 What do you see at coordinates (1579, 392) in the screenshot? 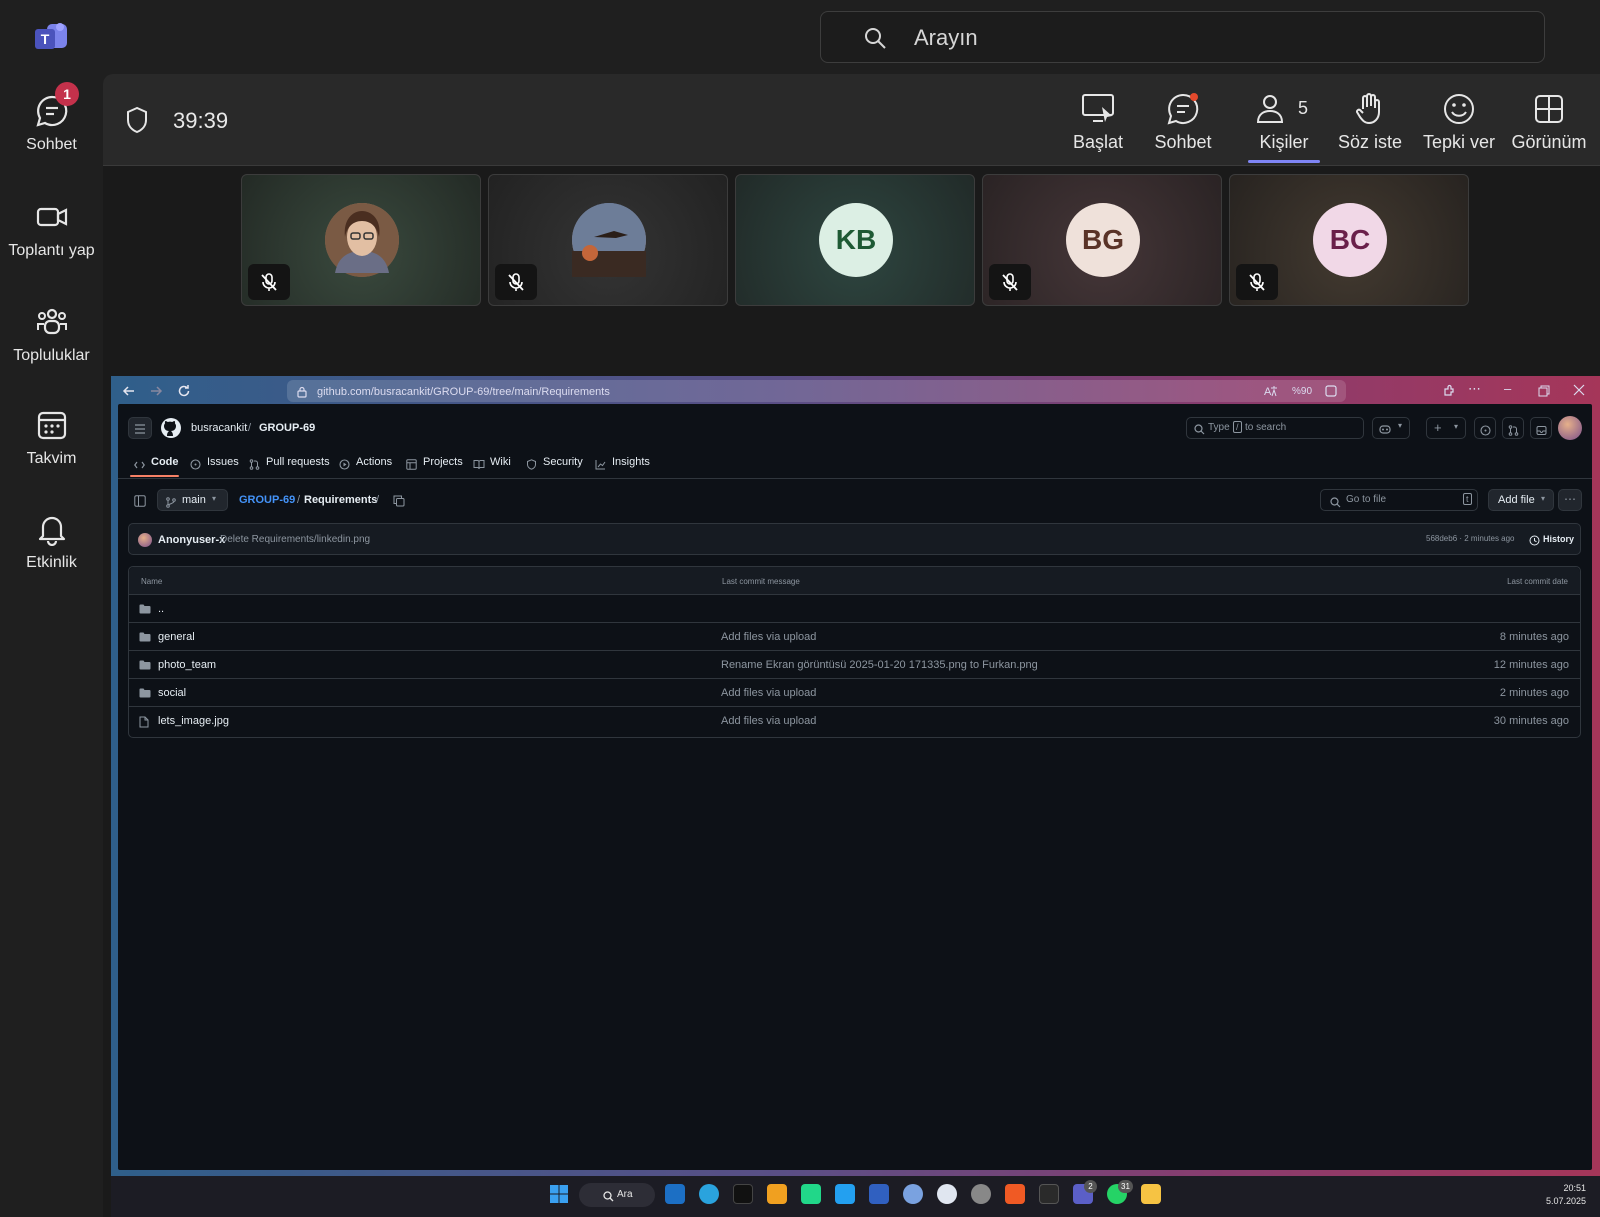
I see `close-icon` at bounding box center [1579, 392].